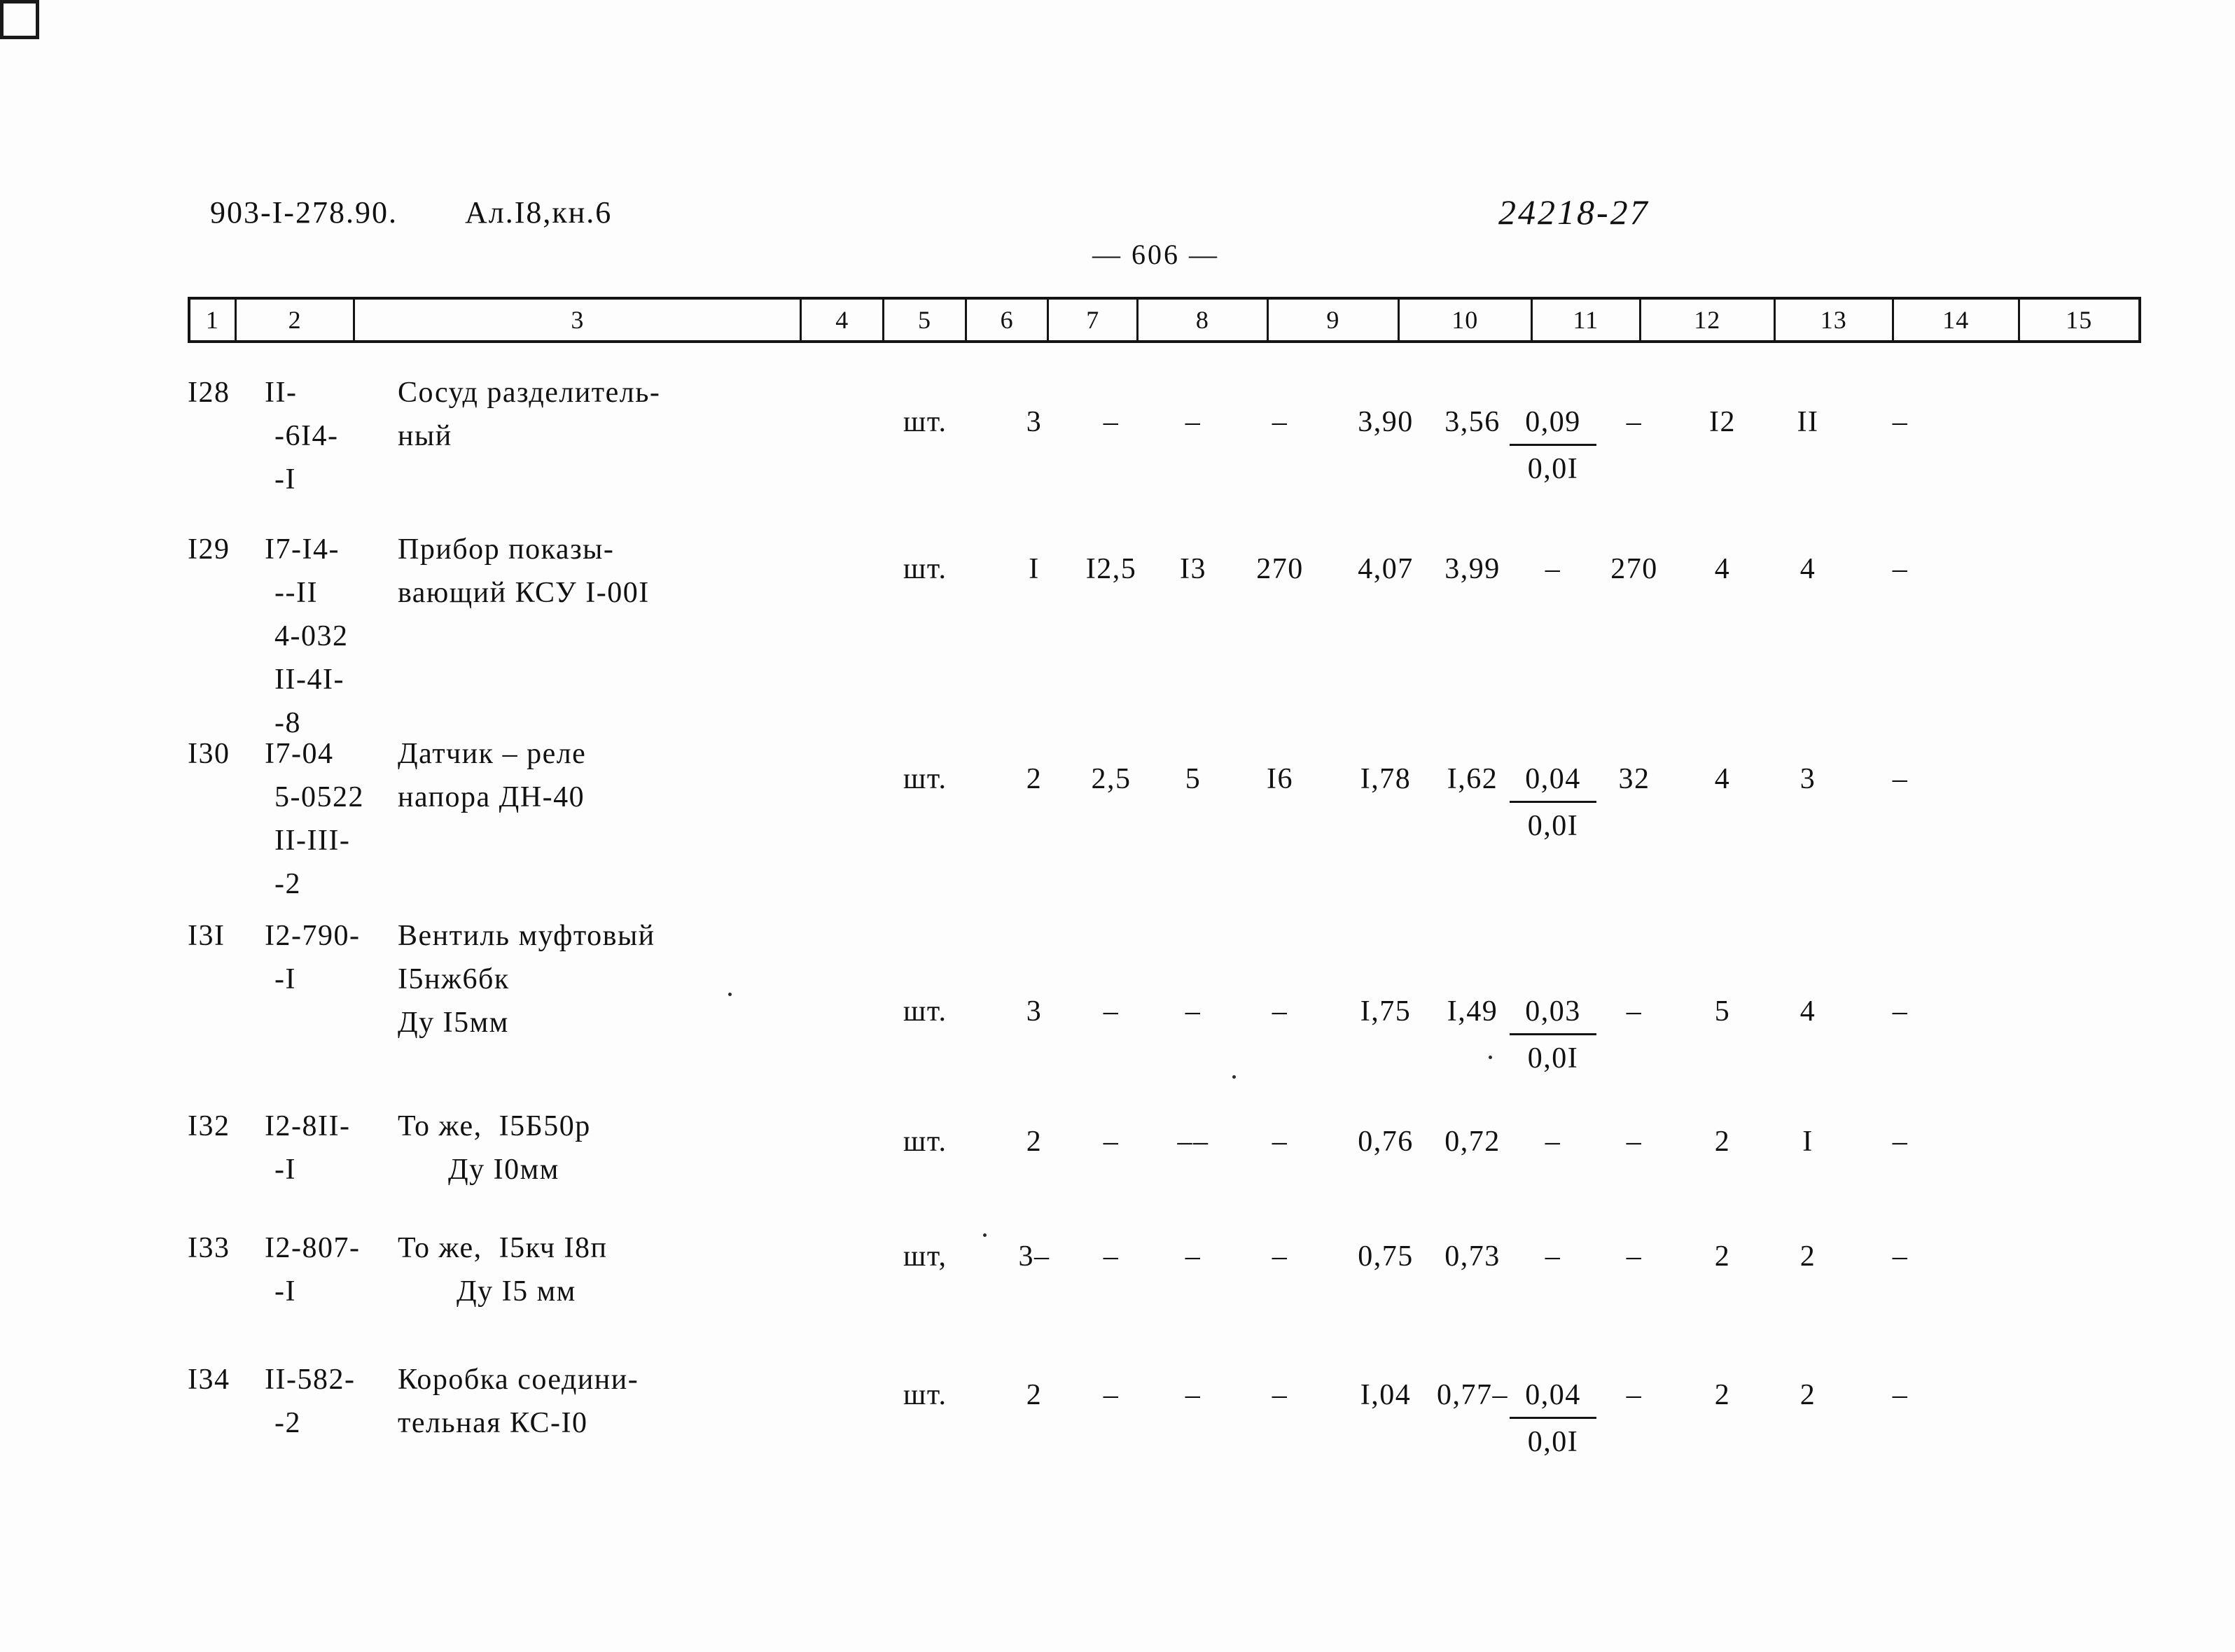 The height and width of the screenshot is (1652, 2235). I want to click on row-col4-qty: I, so click(1034, 569).